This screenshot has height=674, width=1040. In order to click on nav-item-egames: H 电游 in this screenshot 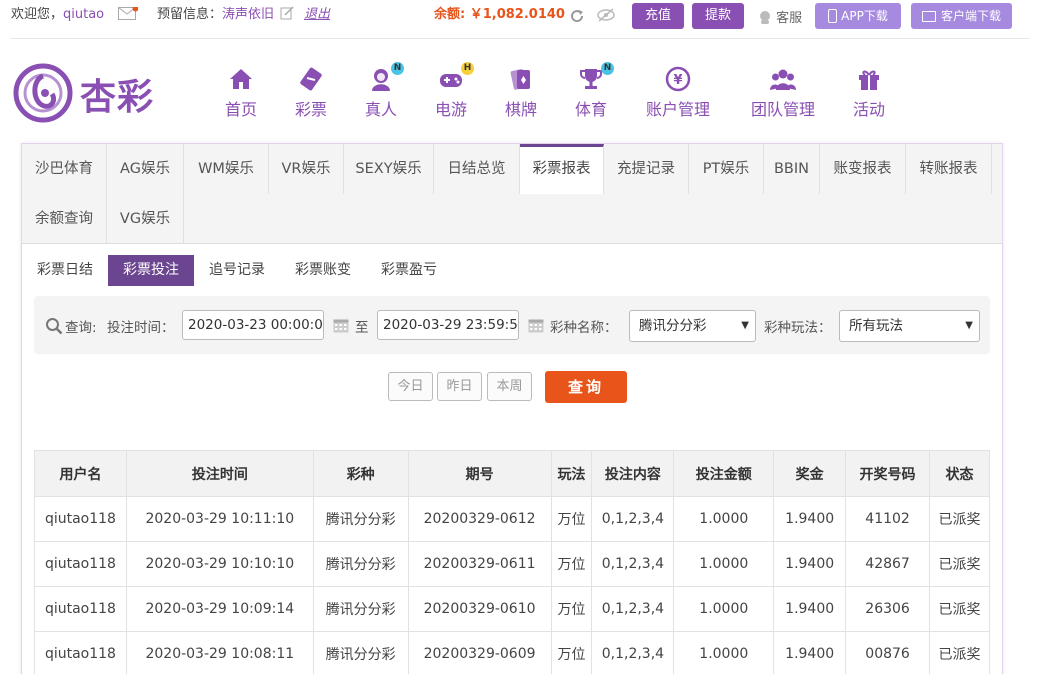, I will do `click(454, 91)`.